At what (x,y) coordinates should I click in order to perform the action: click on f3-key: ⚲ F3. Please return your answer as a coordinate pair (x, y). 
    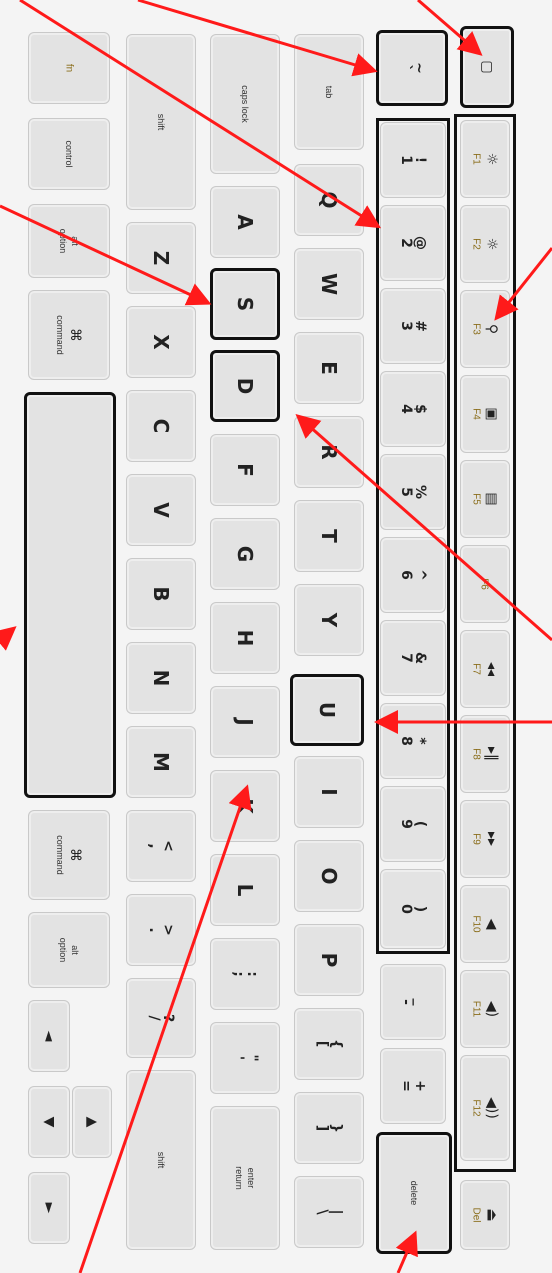
    Looking at the image, I should click on (485, 329).